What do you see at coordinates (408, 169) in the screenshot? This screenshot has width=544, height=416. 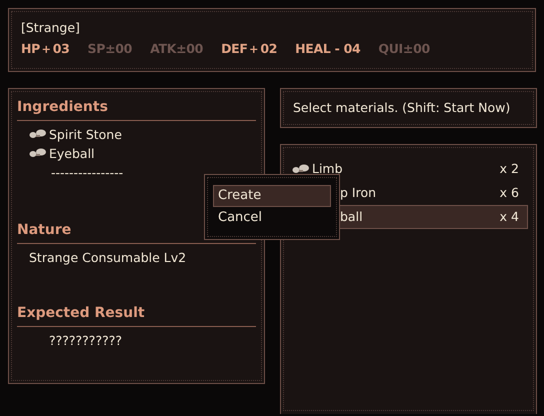 I see `material-row: Limb x 2` at bounding box center [408, 169].